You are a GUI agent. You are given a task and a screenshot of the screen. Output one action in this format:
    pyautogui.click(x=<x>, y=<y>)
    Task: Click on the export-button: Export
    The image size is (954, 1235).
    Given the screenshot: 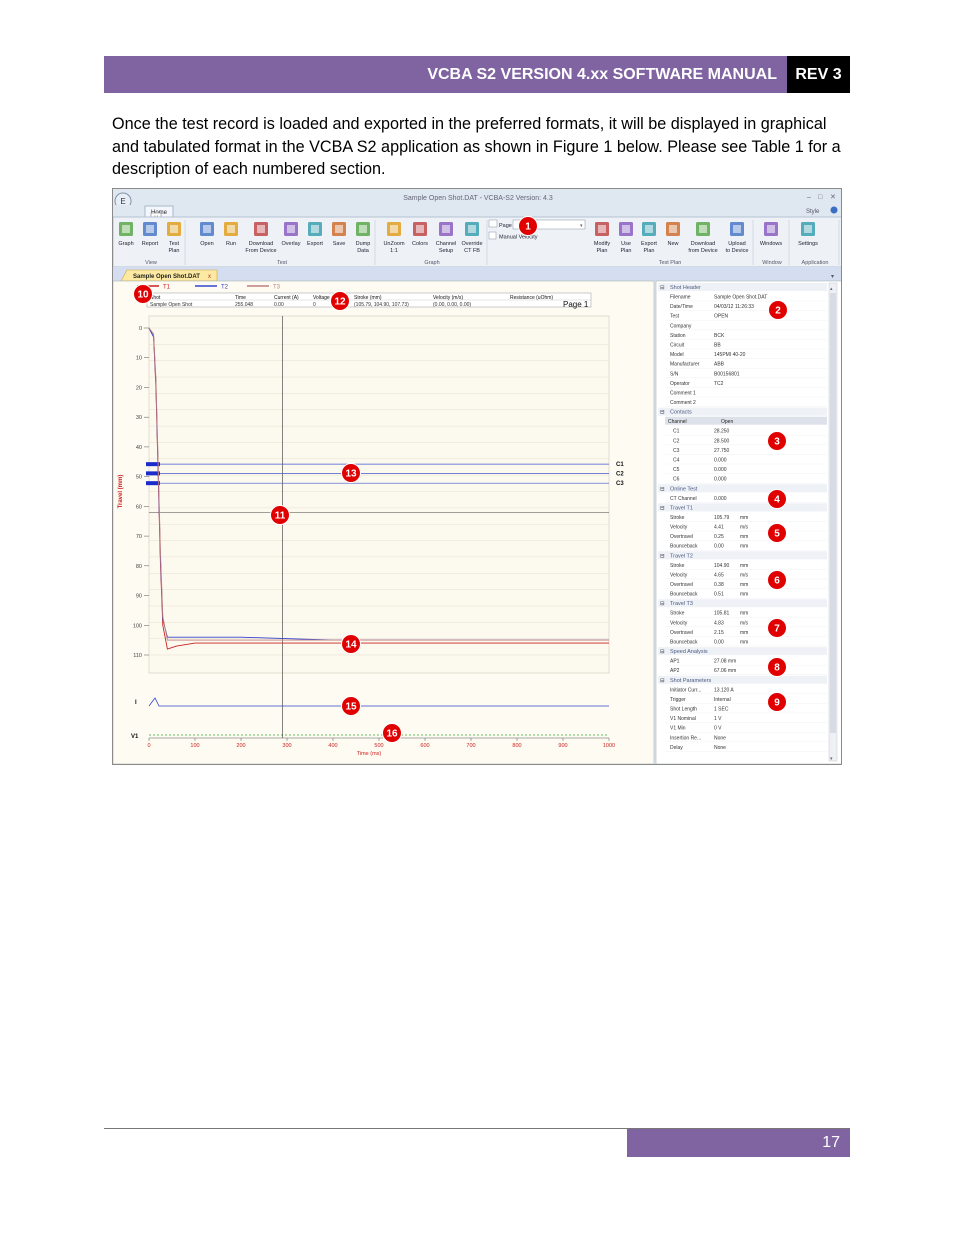 What is the action you would take?
    pyautogui.click(x=315, y=234)
    